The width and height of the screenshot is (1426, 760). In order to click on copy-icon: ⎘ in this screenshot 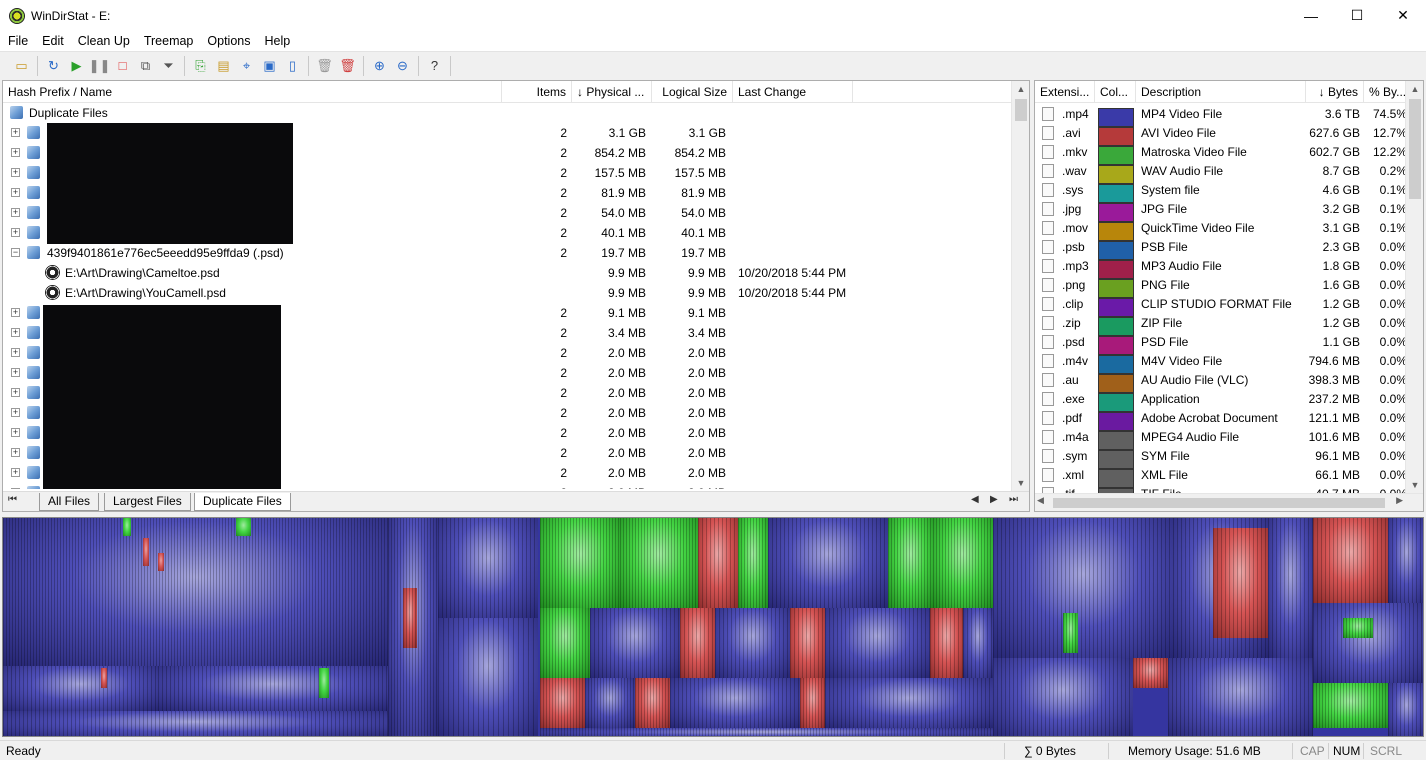, I will do `click(200, 66)`.